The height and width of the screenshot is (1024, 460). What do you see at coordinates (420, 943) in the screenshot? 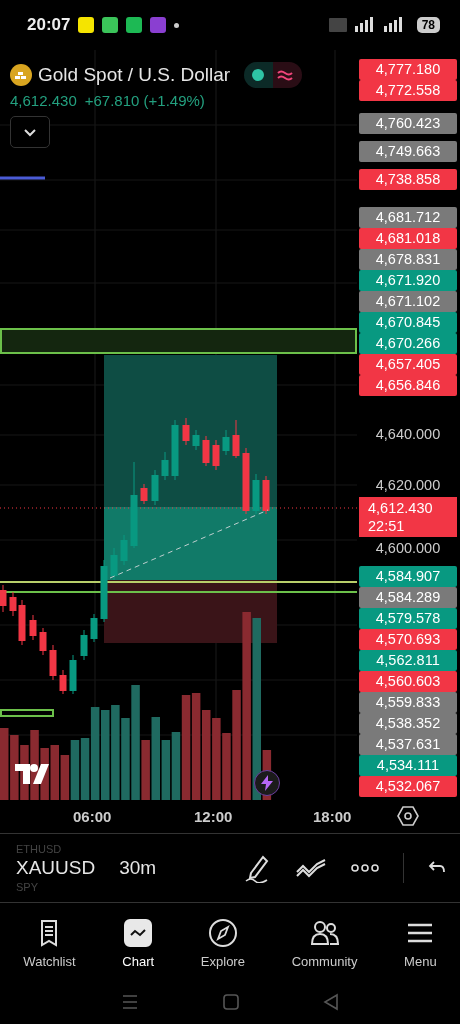
I see `nav-tab: Menu` at bounding box center [420, 943].